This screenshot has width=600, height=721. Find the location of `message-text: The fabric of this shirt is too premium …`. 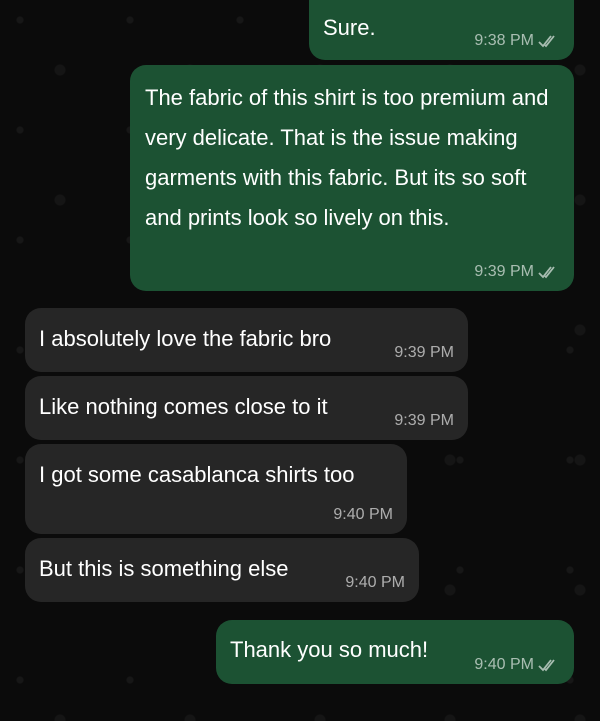

message-text: The fabric of this shirt is too premium … is located at coordinates (347, 157).